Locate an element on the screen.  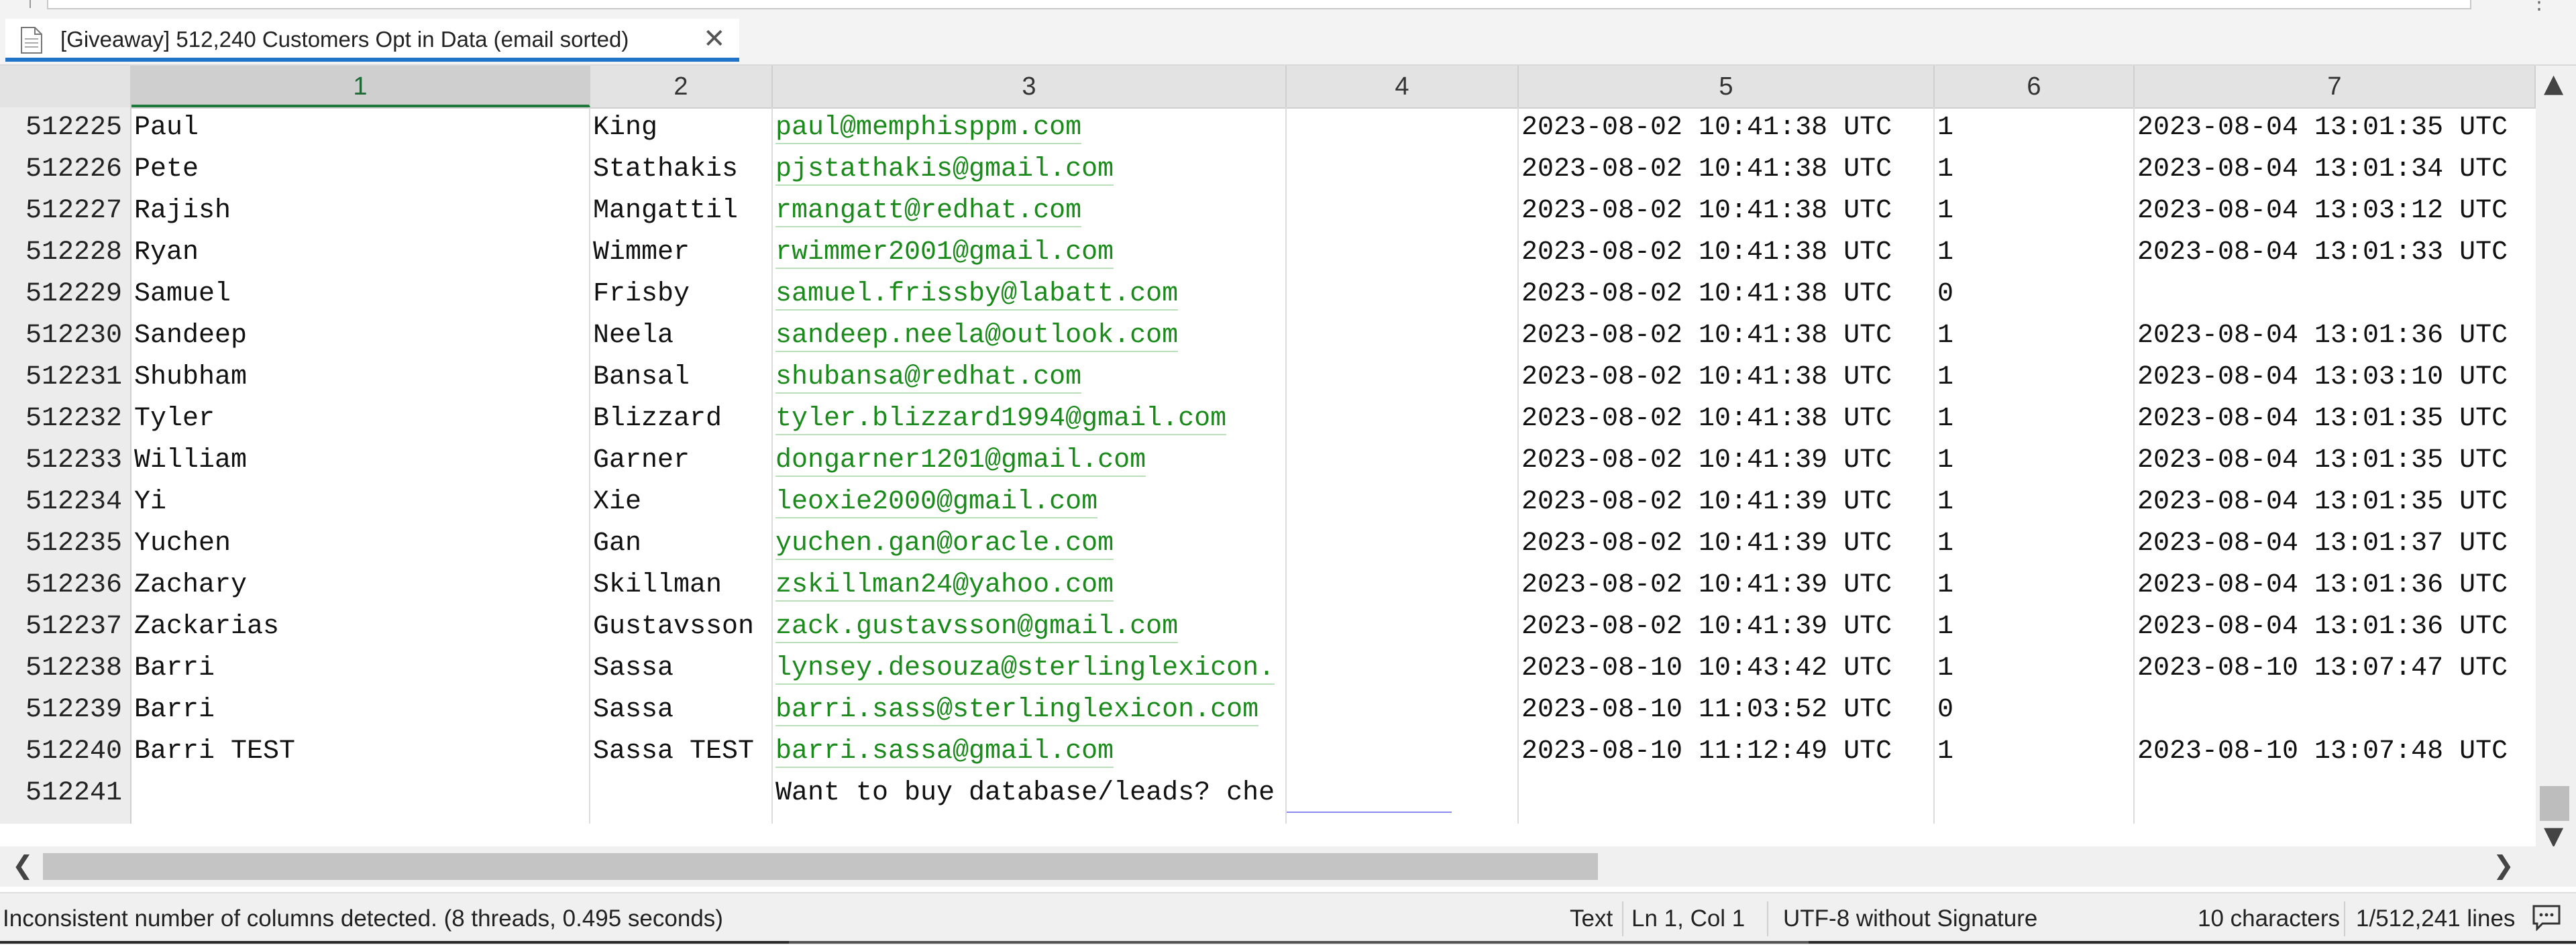
grid-cell-col2: Mangattil is located at coordinates (682, 211).